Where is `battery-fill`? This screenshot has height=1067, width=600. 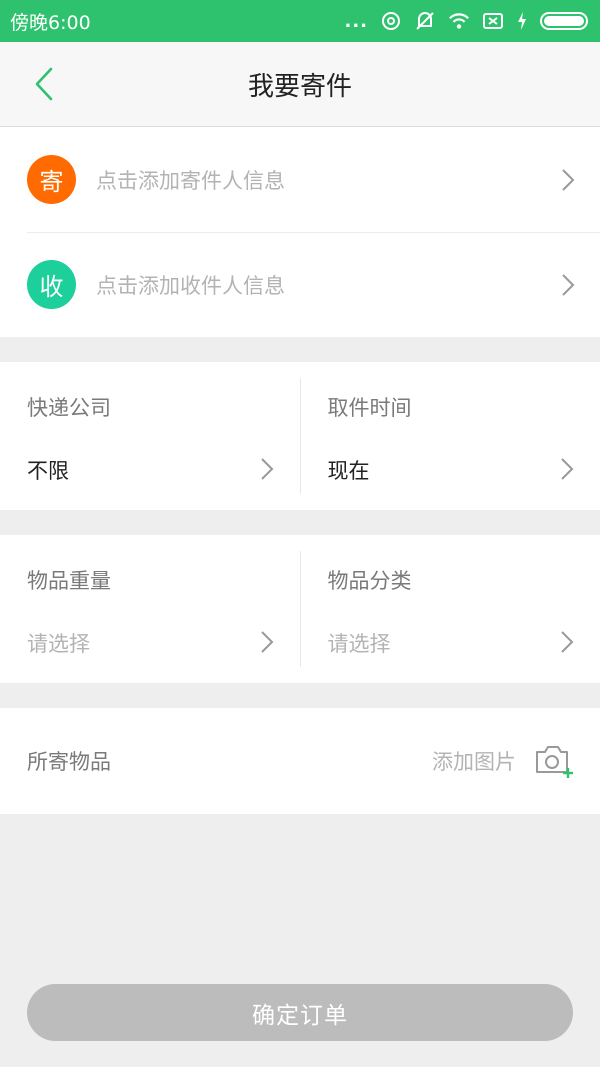
battery-fill is located at coordinates (564, 21).